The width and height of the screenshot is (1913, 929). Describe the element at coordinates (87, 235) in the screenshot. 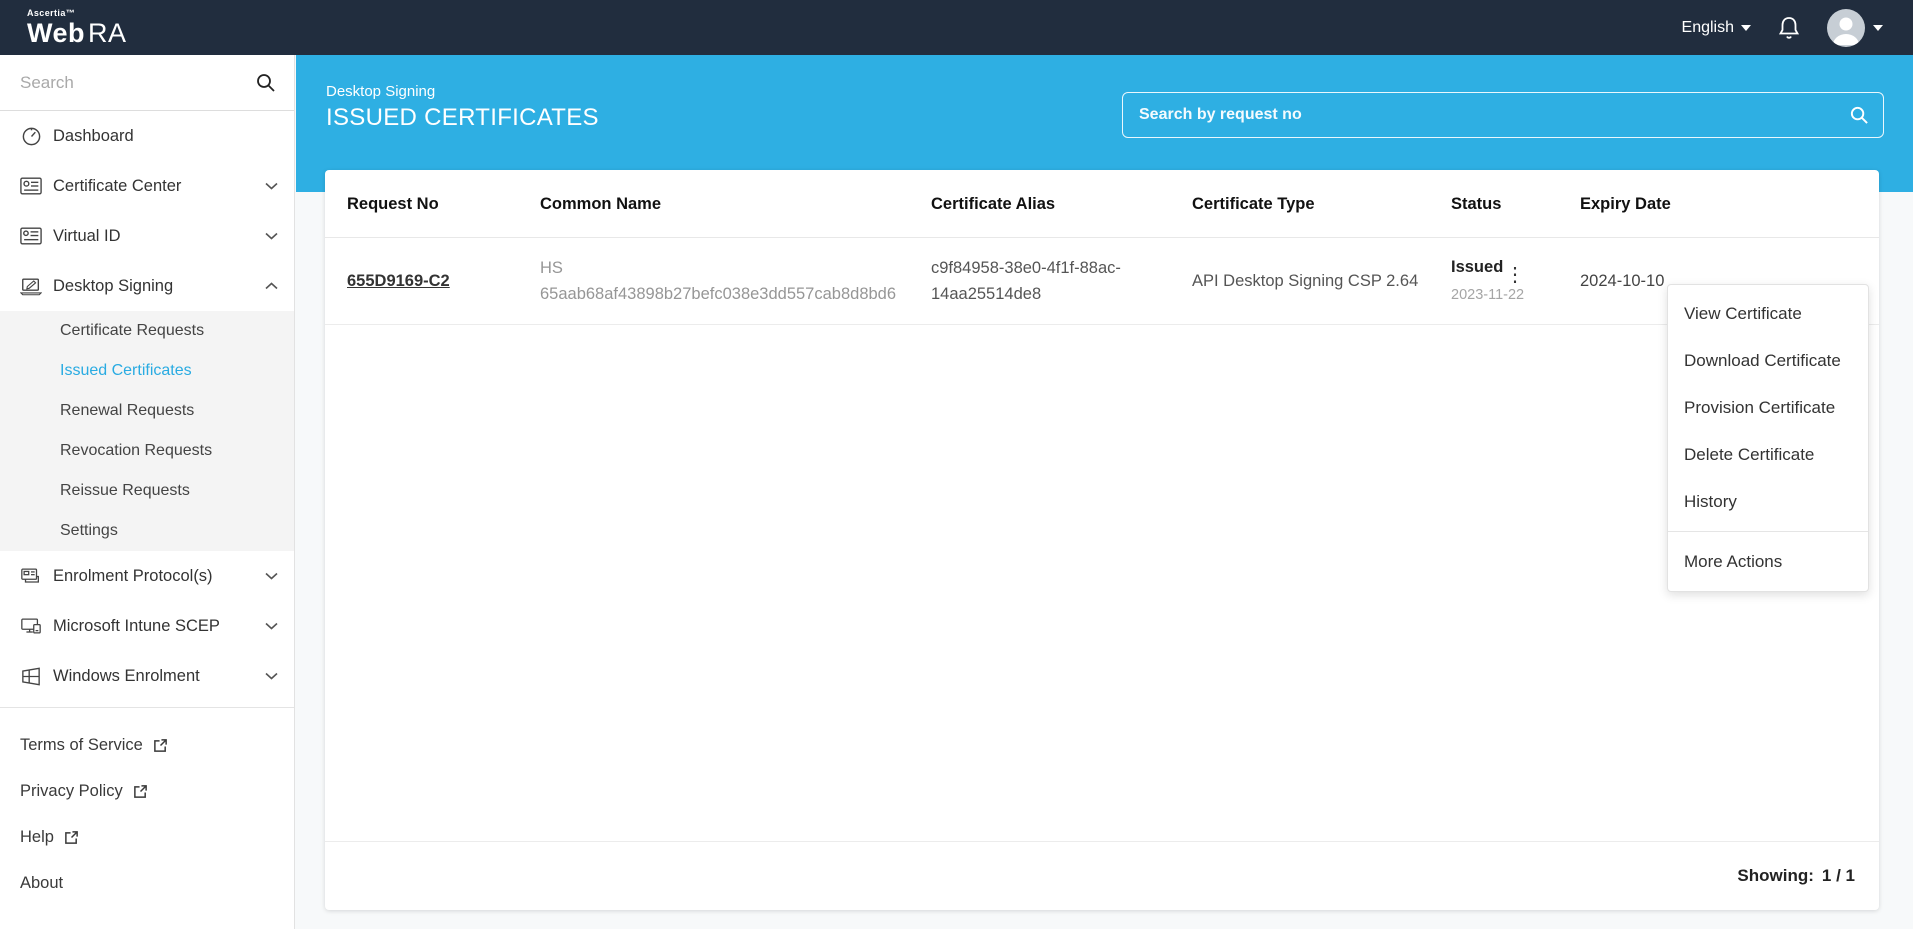

I see `sidebar-item-label: Virtual ID` at that location.